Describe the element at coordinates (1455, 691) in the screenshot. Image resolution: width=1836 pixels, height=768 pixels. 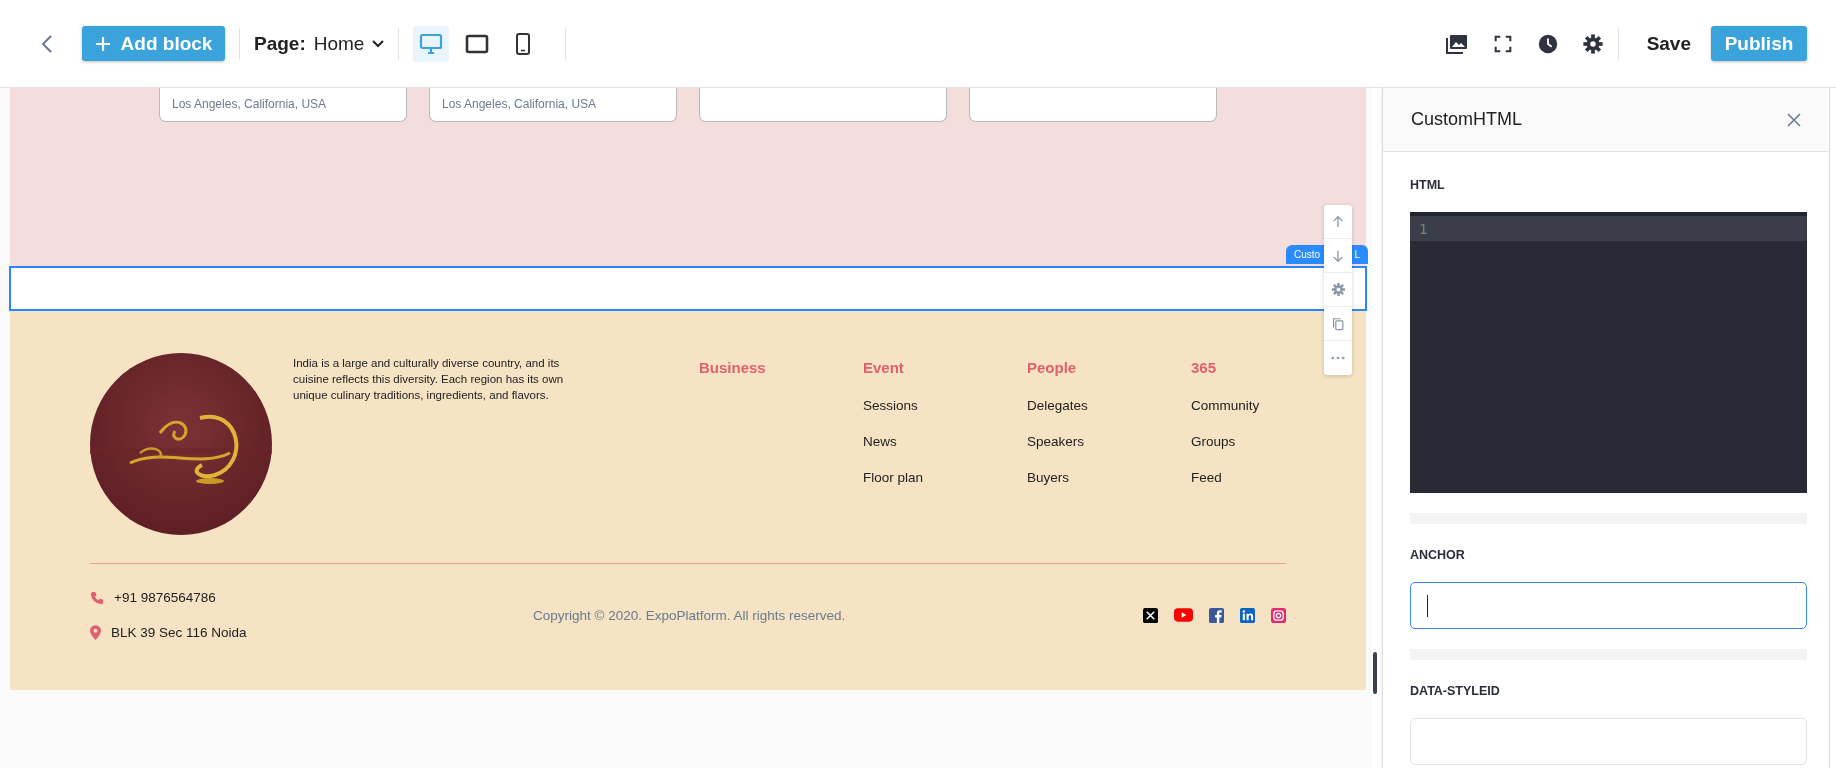
I see `field-label: DATA-STYLEID` at that location.